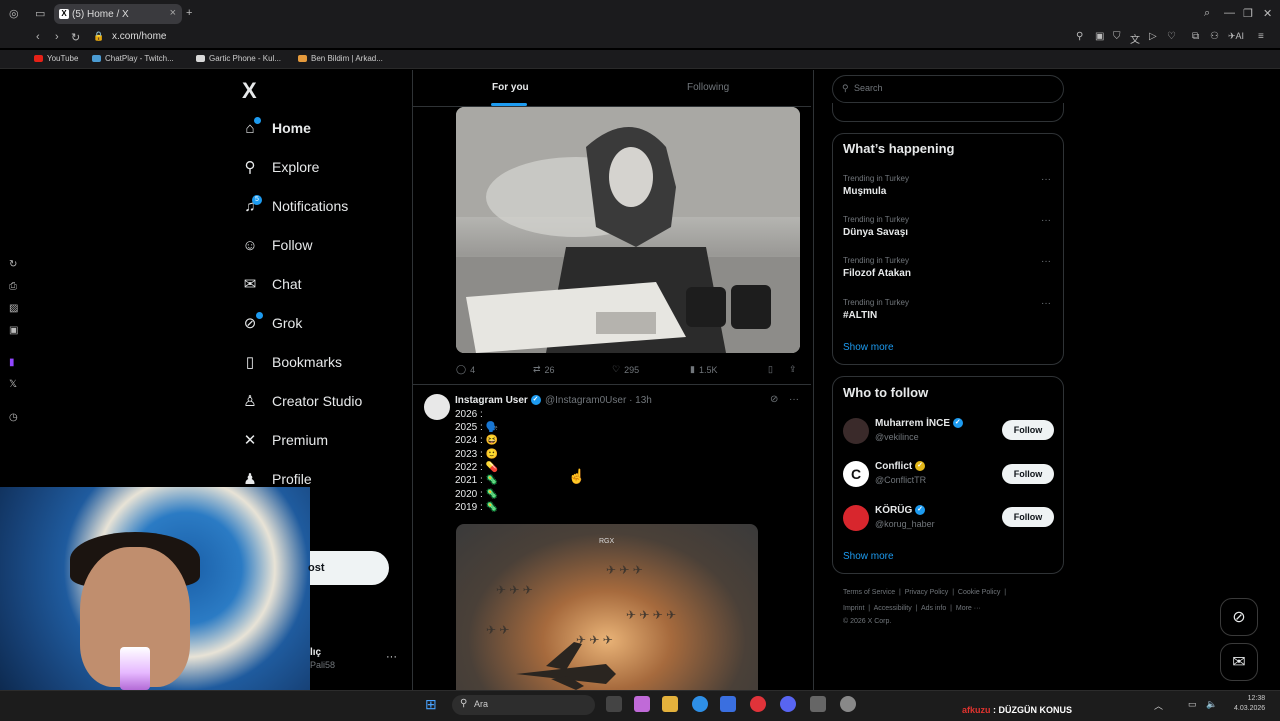 The width and height of the screenshot is (1280, 721). Describe the element at coordinates (788, 704) in the screenshot. I see `discord-icon` at that location.